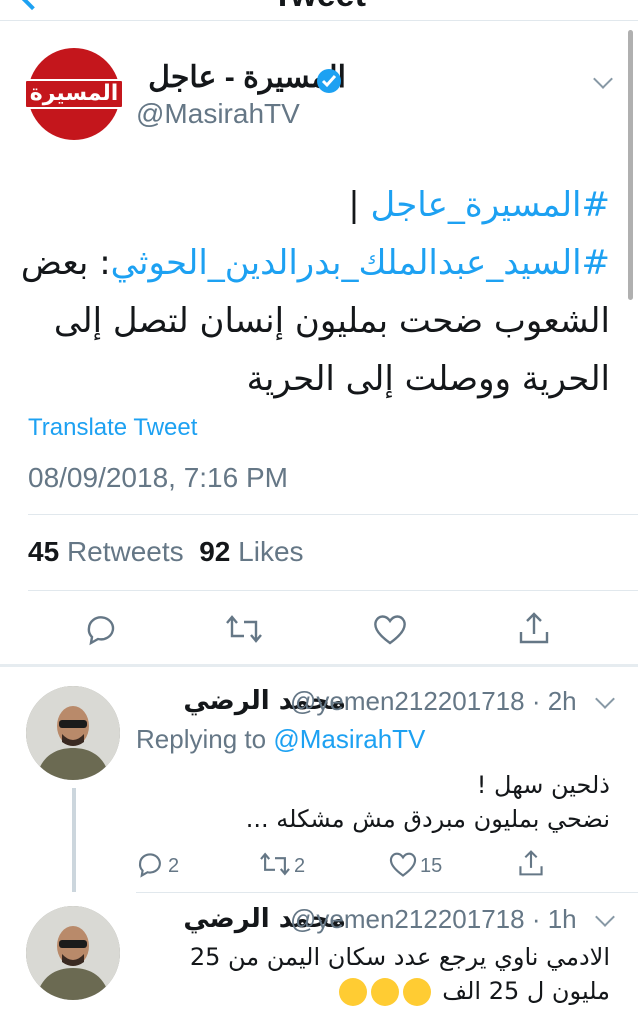 This screenshot has height=1024, width=638. I want to click on tweet-line: #السيد_عبدالملك_بدرالدين_الحوثي: بعض, so click(315, 263).